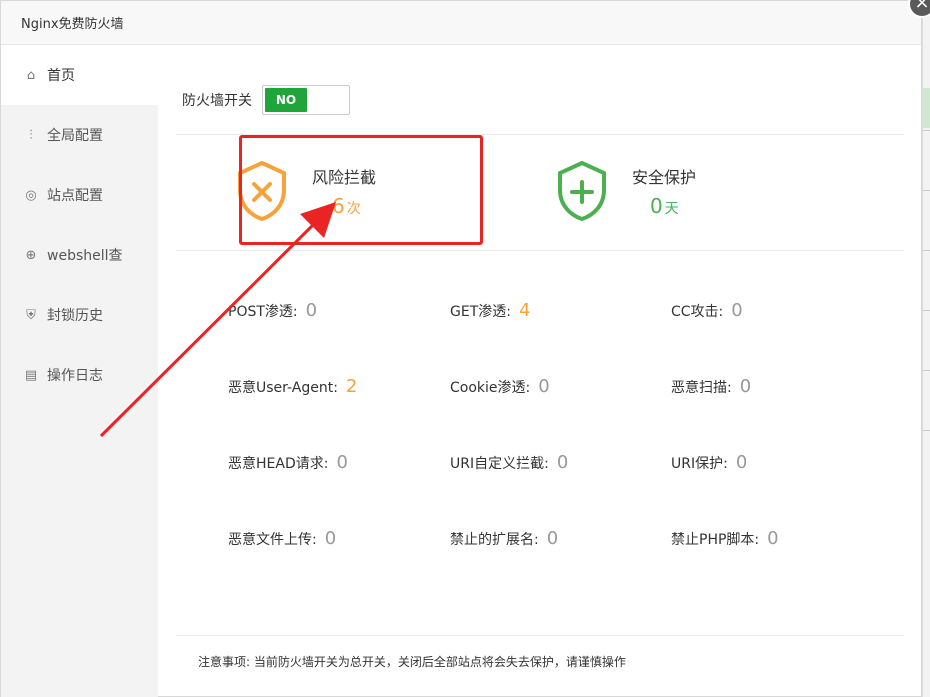 The image size is (930, 697). Describe the element at coordinates (283, 388) in the screenshot. I see `stat-label: 恶意User-Agent:` at that location.